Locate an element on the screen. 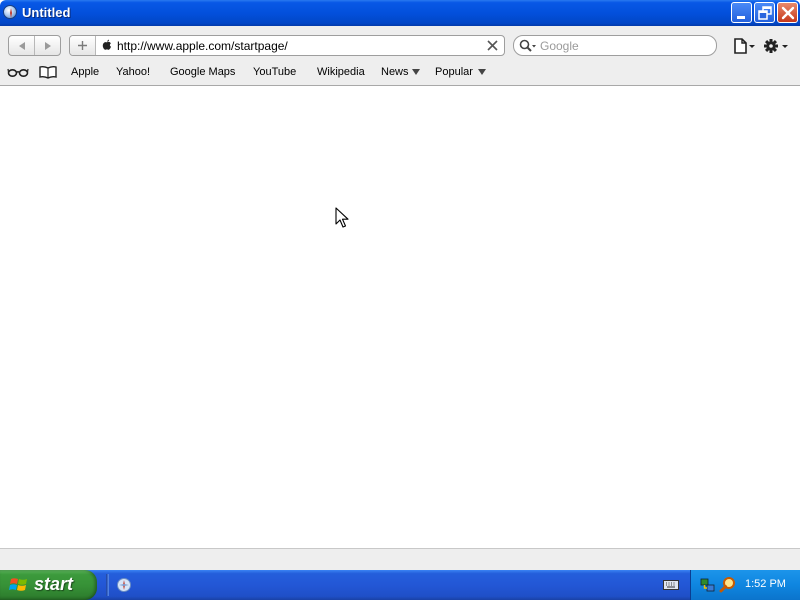 Image resolution: width=800 pixels, height=600 pixels. reading-list-button is located at coordinates (18, 73).